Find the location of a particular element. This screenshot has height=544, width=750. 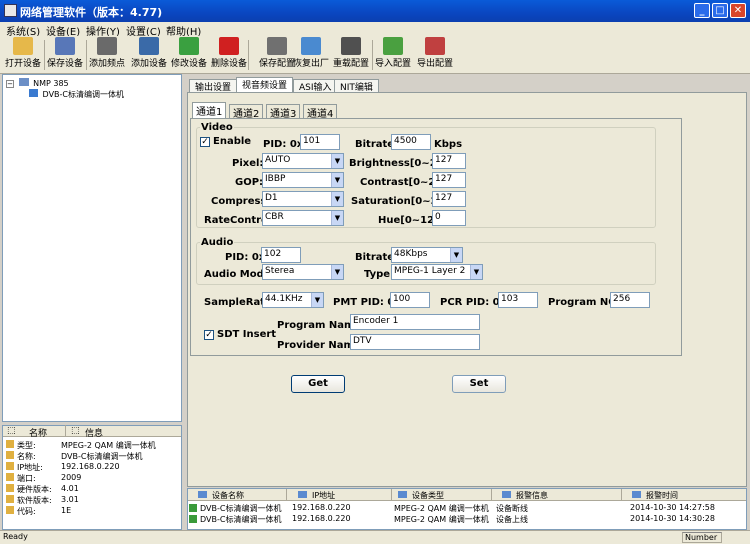

video-enable-checkbox: ✓ is located at coordinates (205, 142).